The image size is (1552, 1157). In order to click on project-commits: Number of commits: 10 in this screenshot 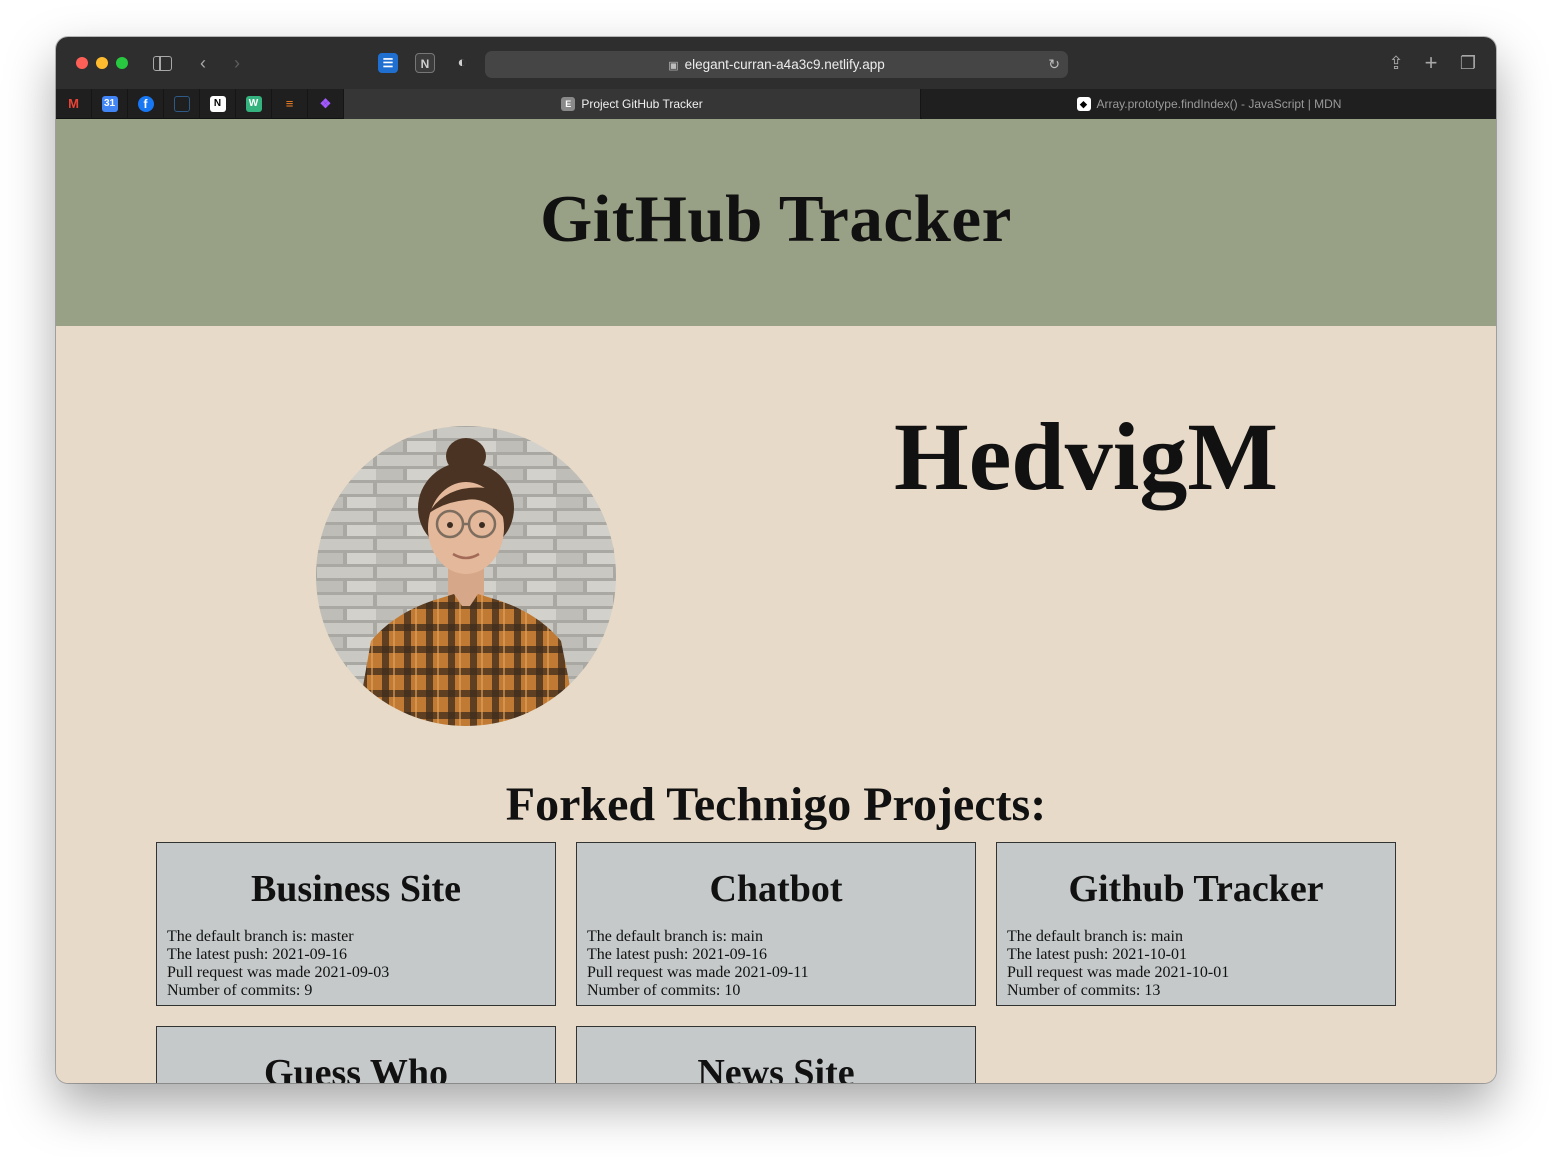, I will do `click(664, 990)`.